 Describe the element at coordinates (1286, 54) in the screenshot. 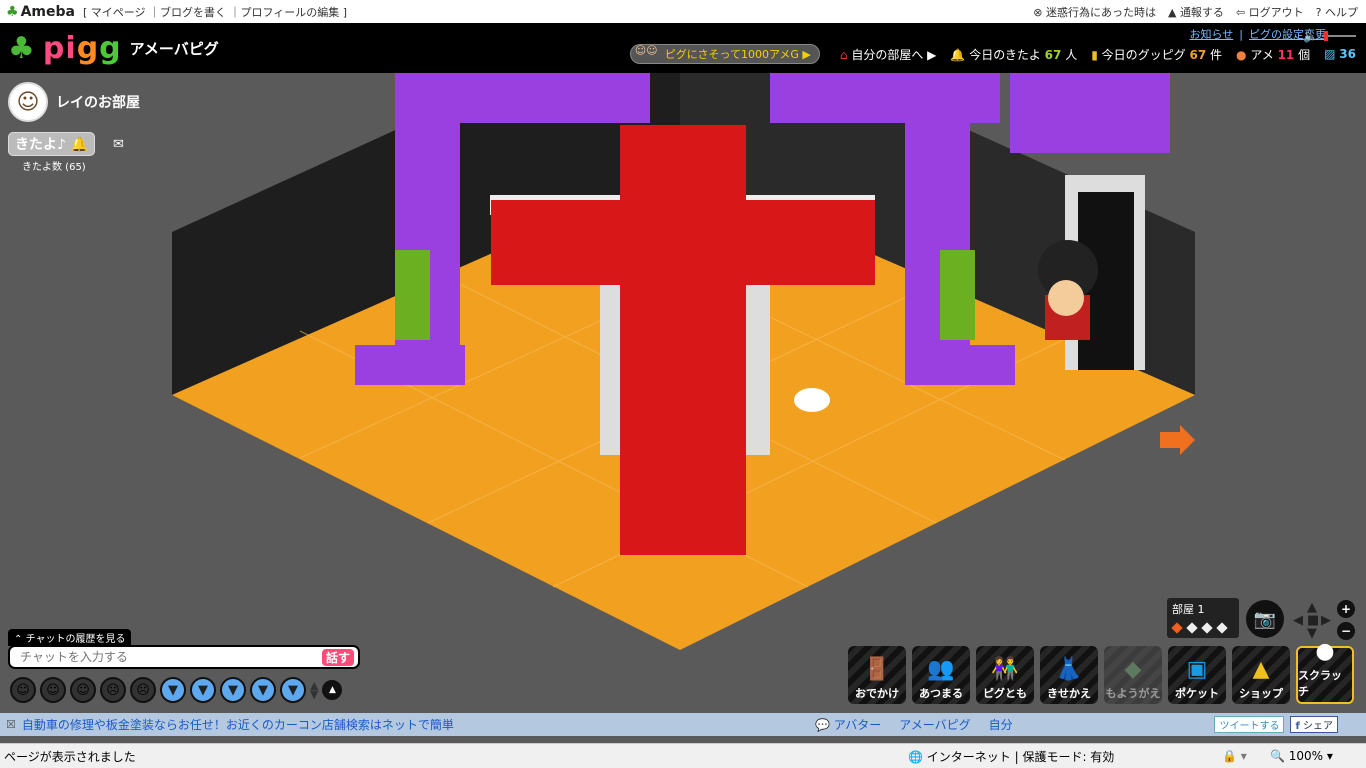

I see `ame-number: 11` at that location.